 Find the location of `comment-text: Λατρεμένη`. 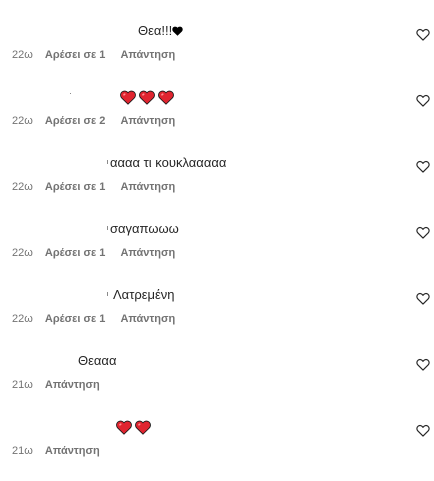

comment-text: Λατρεμένη is located at coordinates (144, 294).